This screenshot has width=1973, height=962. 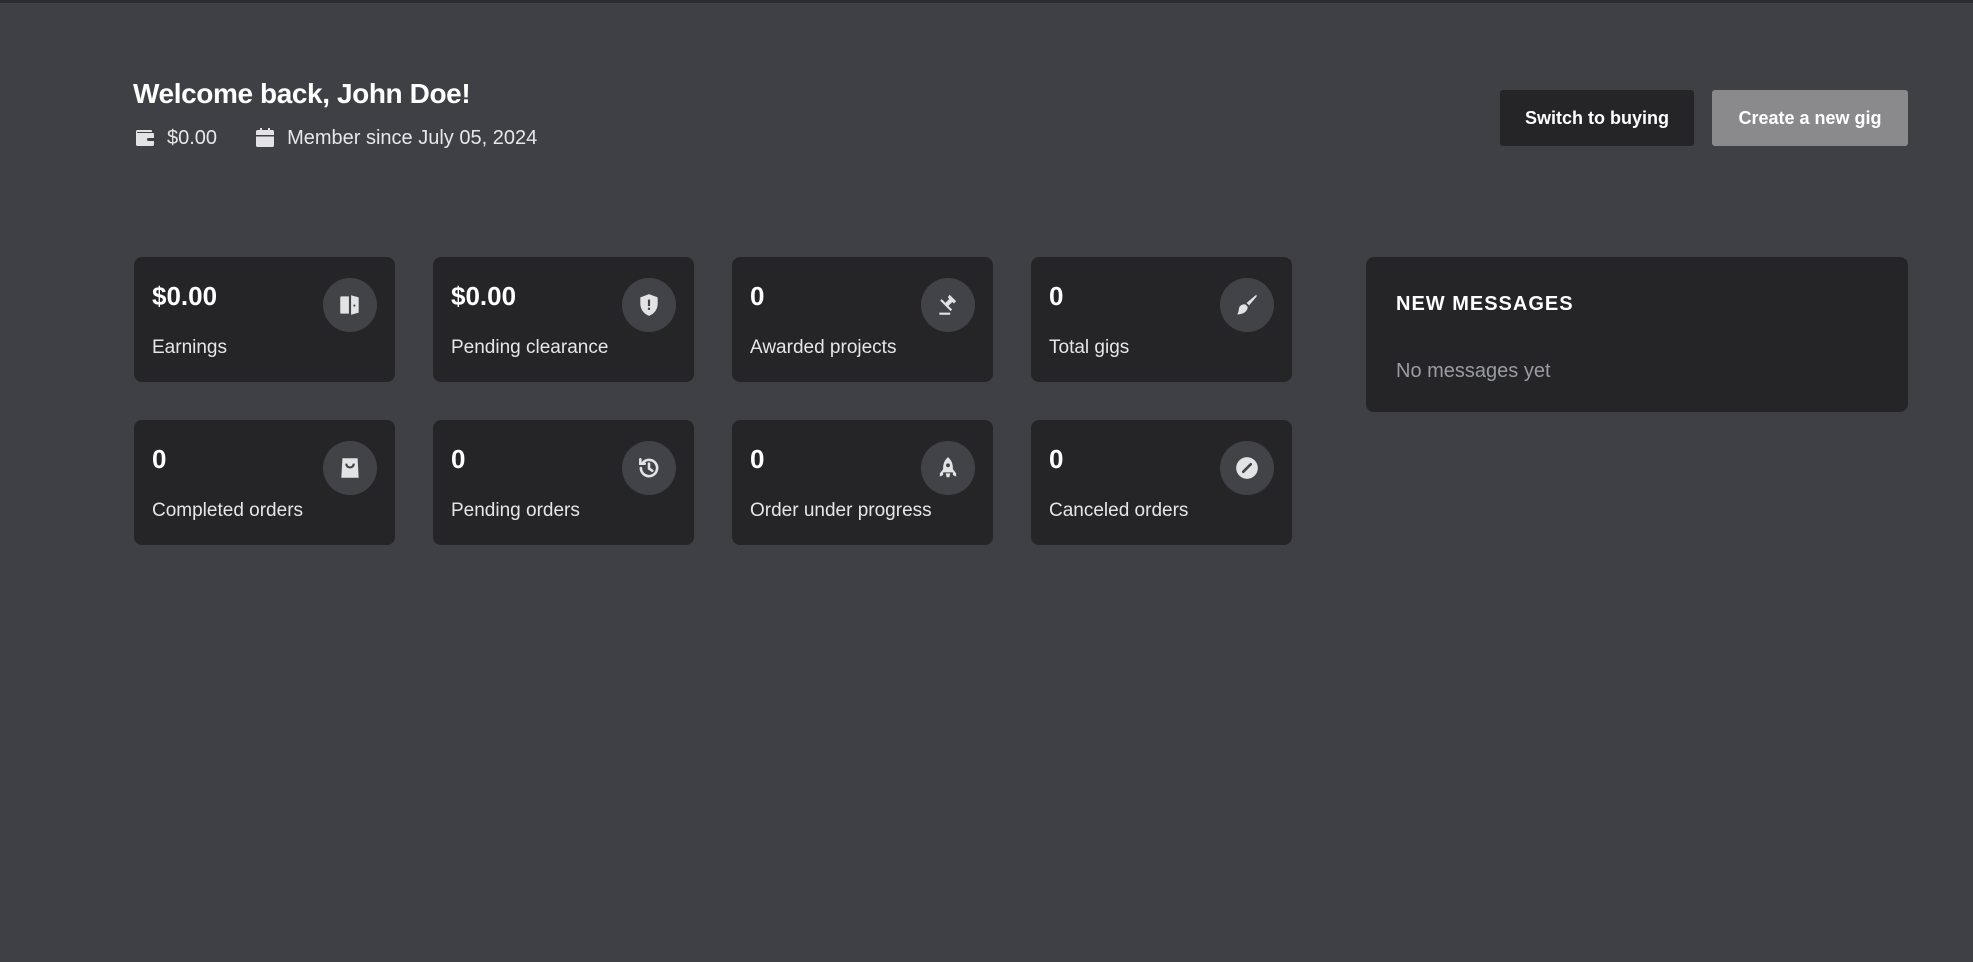 What do you see at coordinates (1161, 482) in the screenshot?
I see `stat-card-canceled-orders: 0 Canceled orders` at bounding box center [1161, 482].